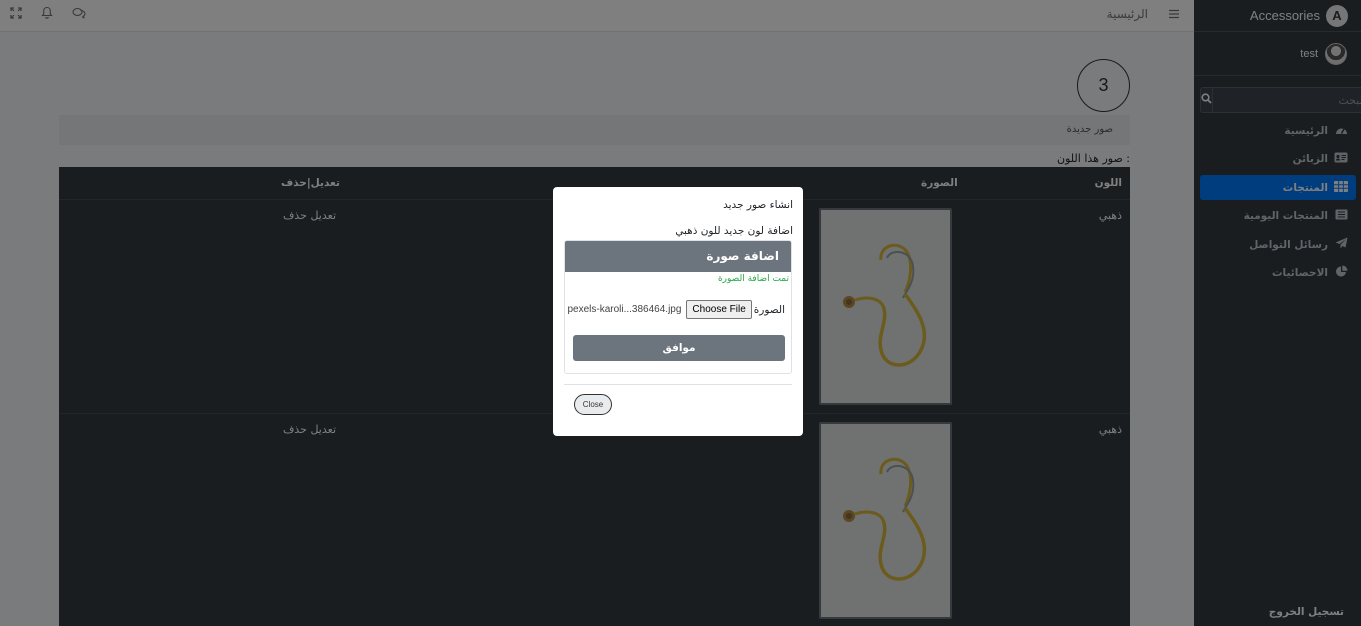 The width and height of the screenshot is (1361, 626). Describe the element at coordinates (758, 205) in the screenshot. I see `modal-title: انشاء صور جديد` at that location.